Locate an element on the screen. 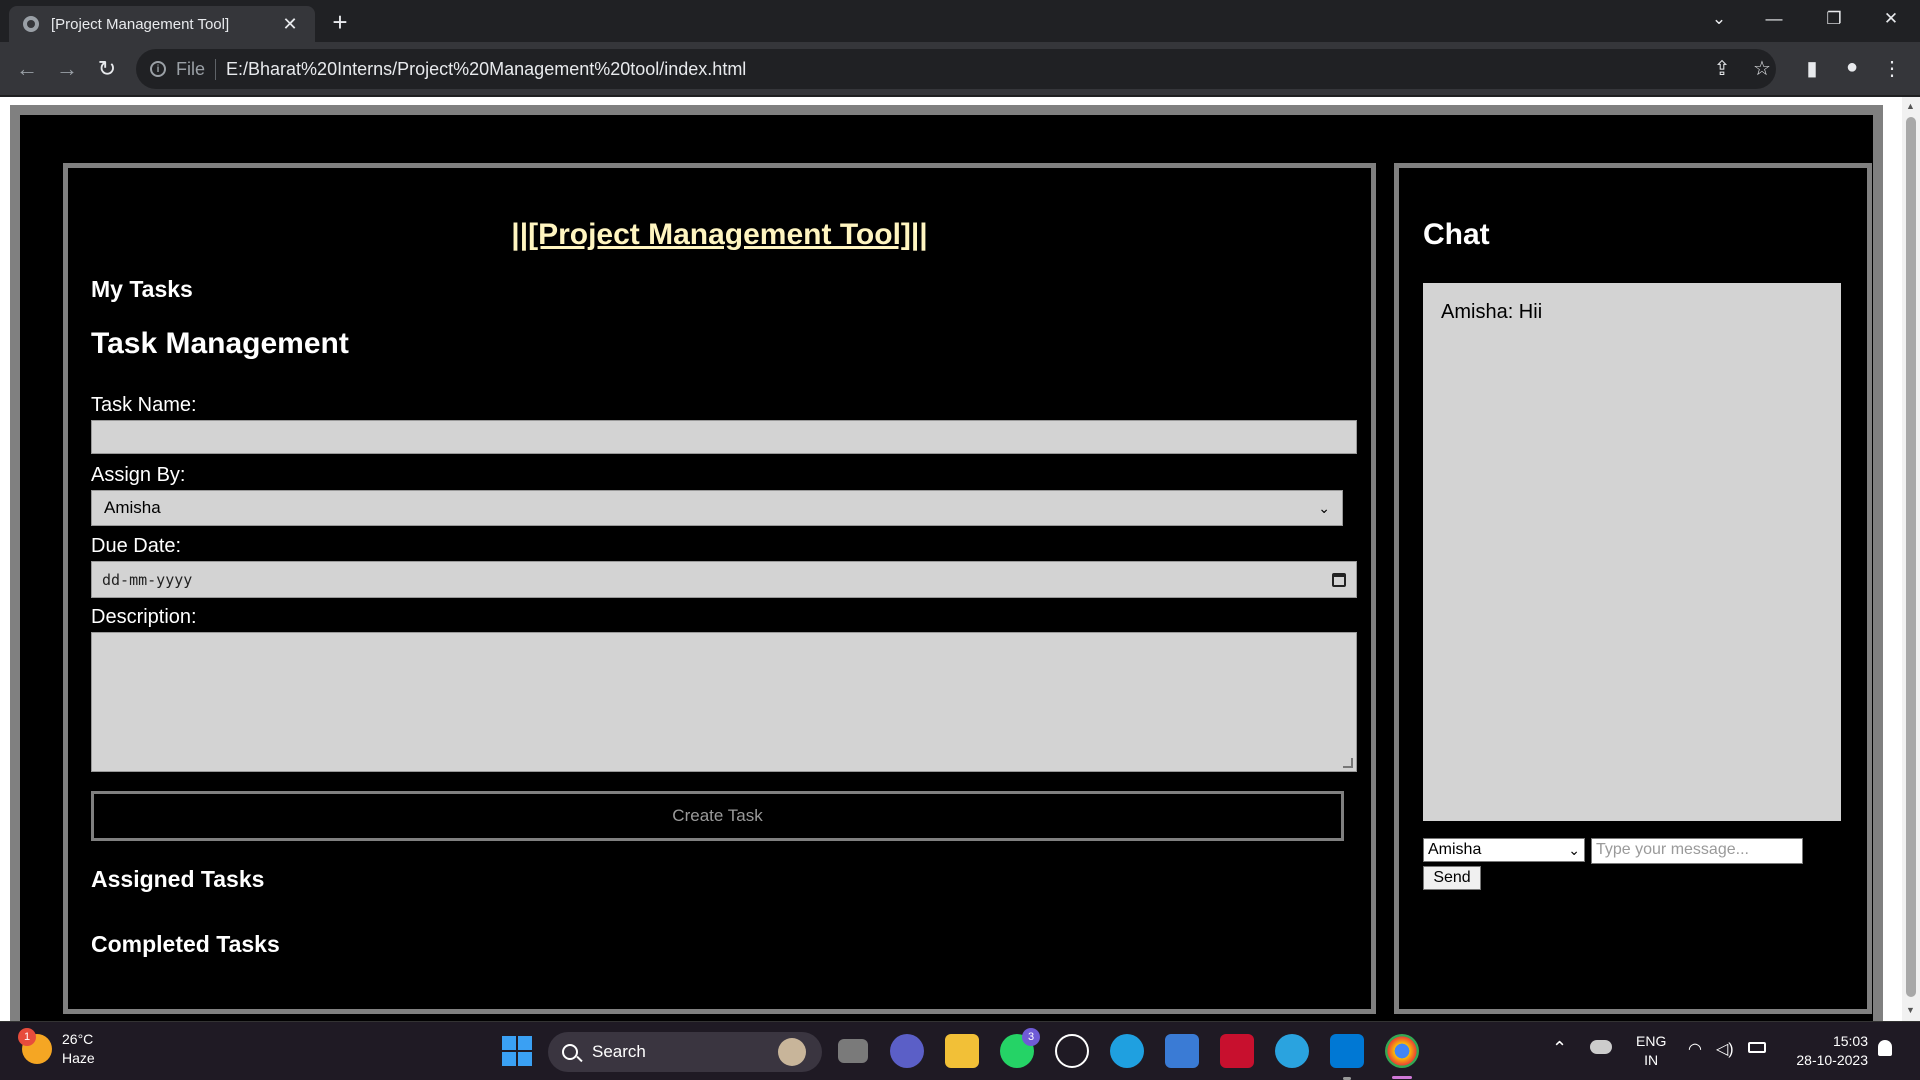 Image resolution: width=1920 pixels, height=1080 pixels. url-scheme: File is located at coordinates (196, 69).